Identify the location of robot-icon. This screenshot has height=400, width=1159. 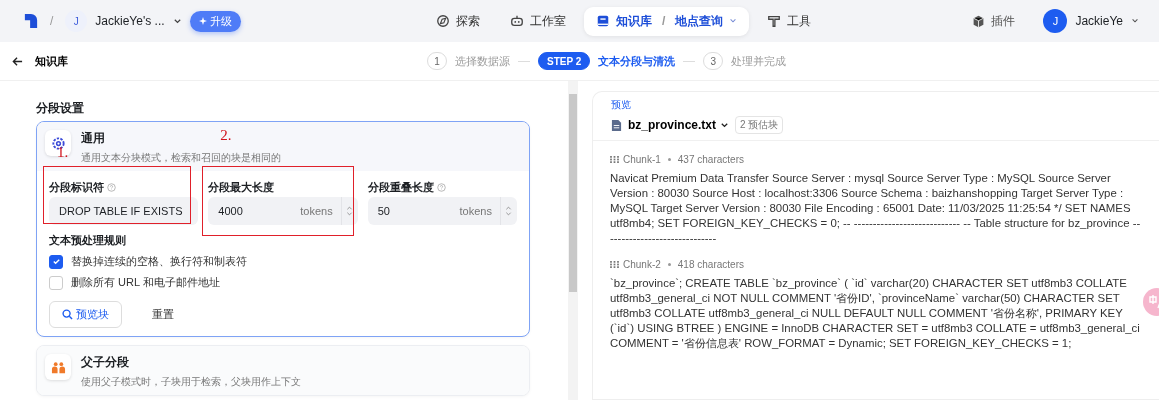
(517, 21).